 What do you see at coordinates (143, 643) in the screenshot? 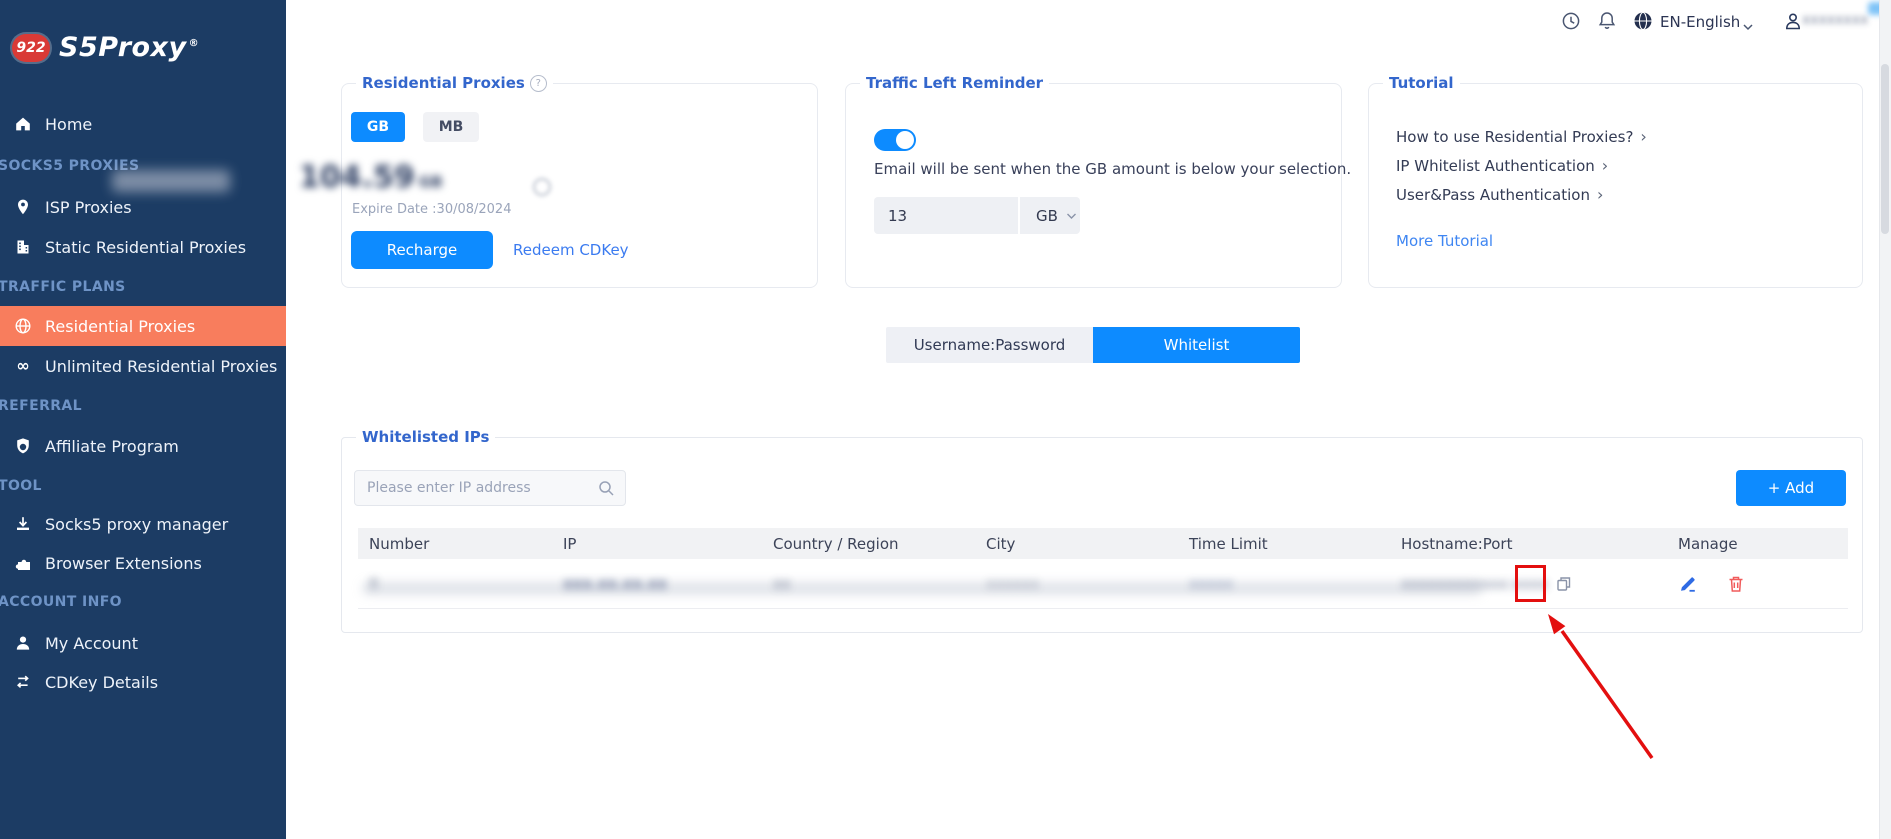
I see `sidebar-item-my-account: My Account` at bounding box center [143, 643].